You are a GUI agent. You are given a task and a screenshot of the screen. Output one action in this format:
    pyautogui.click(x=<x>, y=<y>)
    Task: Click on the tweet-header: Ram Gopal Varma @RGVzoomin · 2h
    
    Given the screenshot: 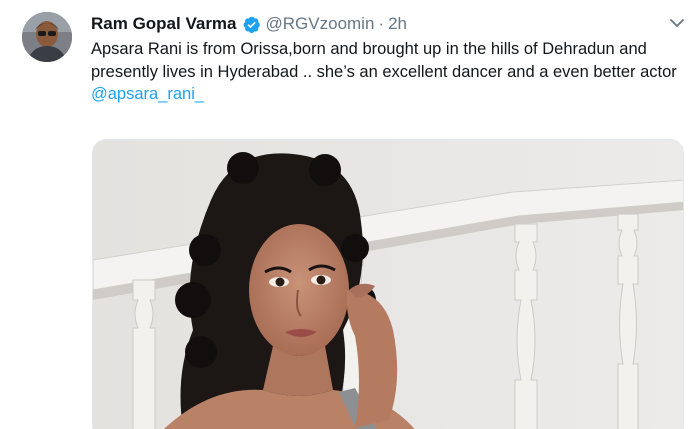 What is the action you would take?
    pyautogui.click(x=249, y=24)
    